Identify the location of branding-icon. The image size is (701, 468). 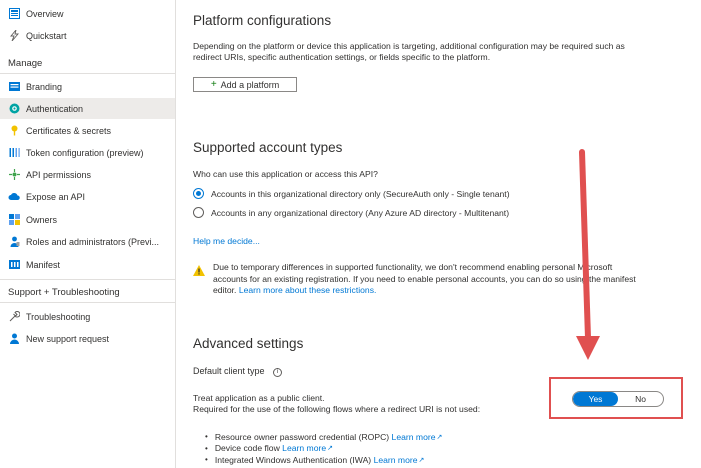
(14, 87).